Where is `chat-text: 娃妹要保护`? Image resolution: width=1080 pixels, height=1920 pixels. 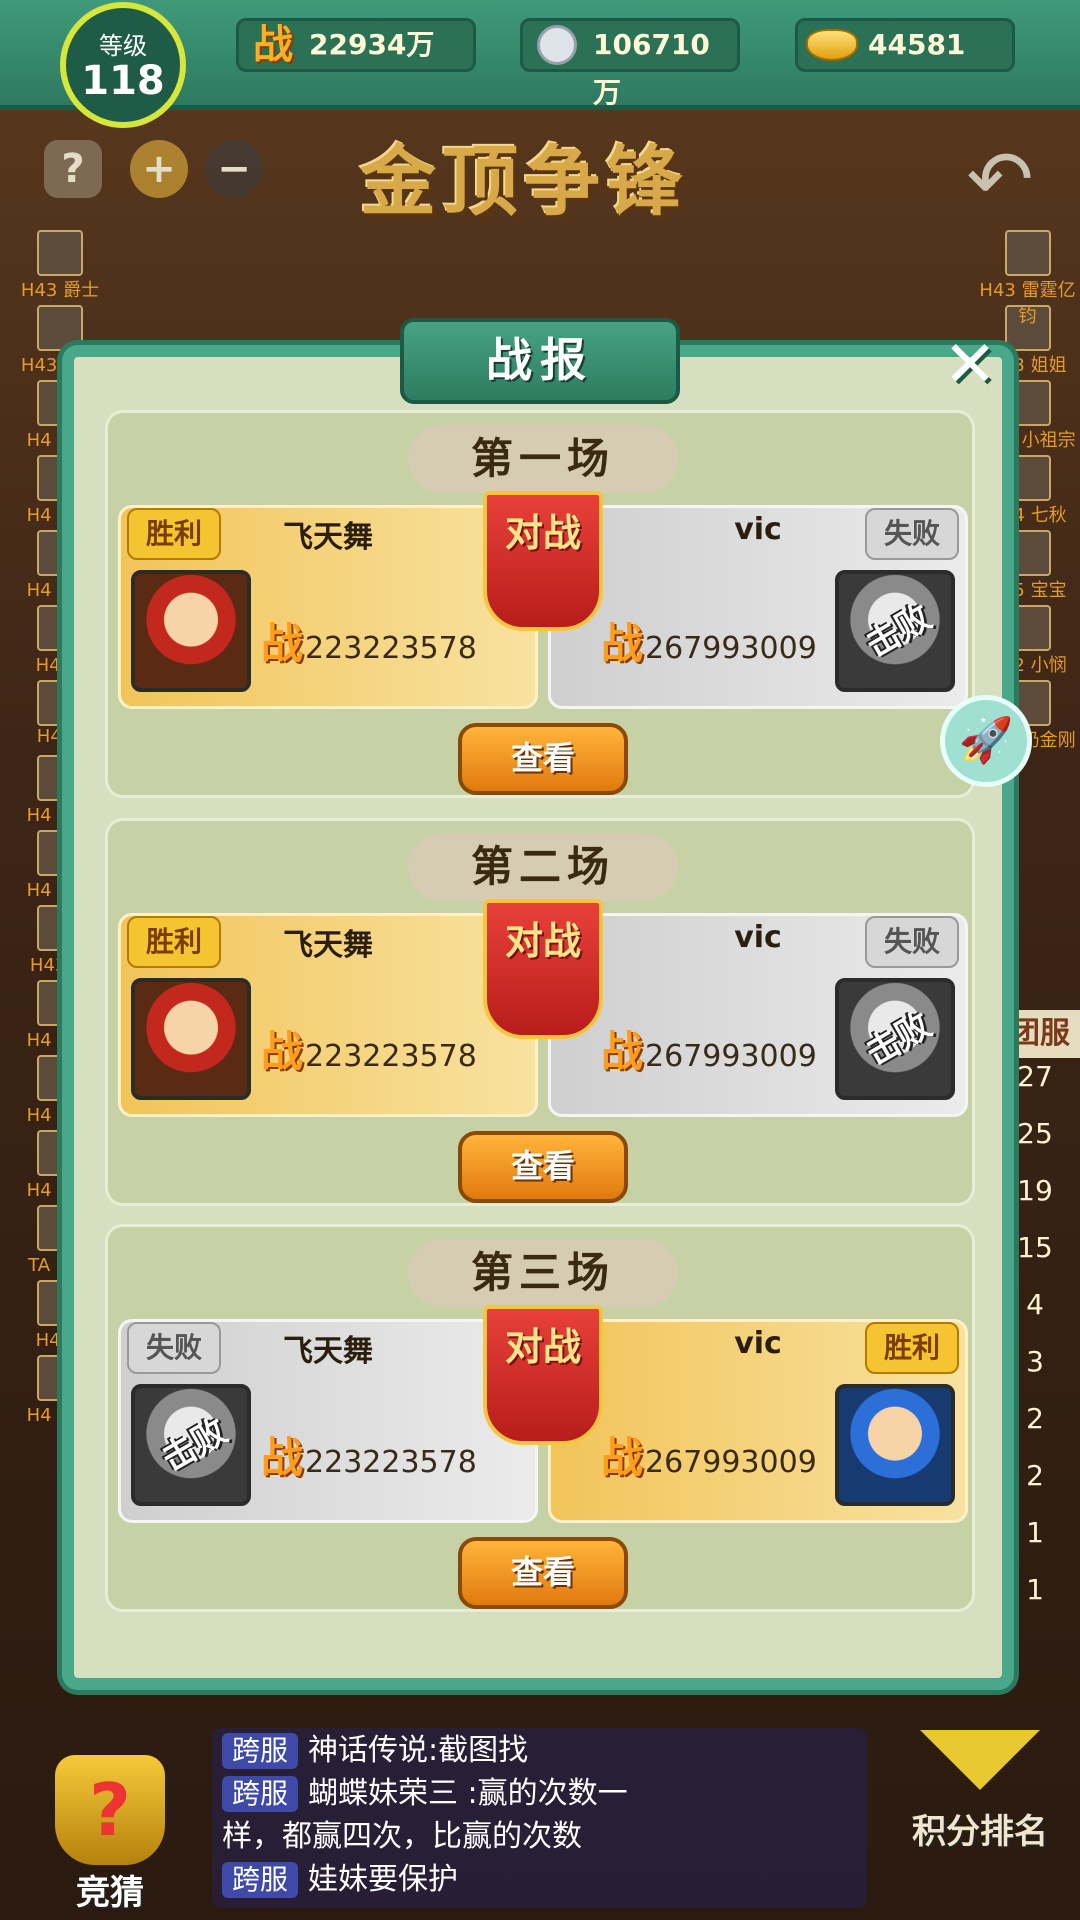 chat-text: 娃妹要保护 is located at coordinates (383, 1879).